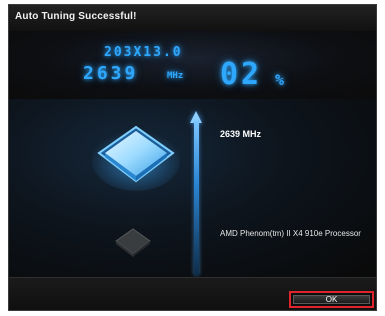  I want to click on cpu-model-label: AMD Phenom(tm) II X4 910e Processor, so click(290, 233).